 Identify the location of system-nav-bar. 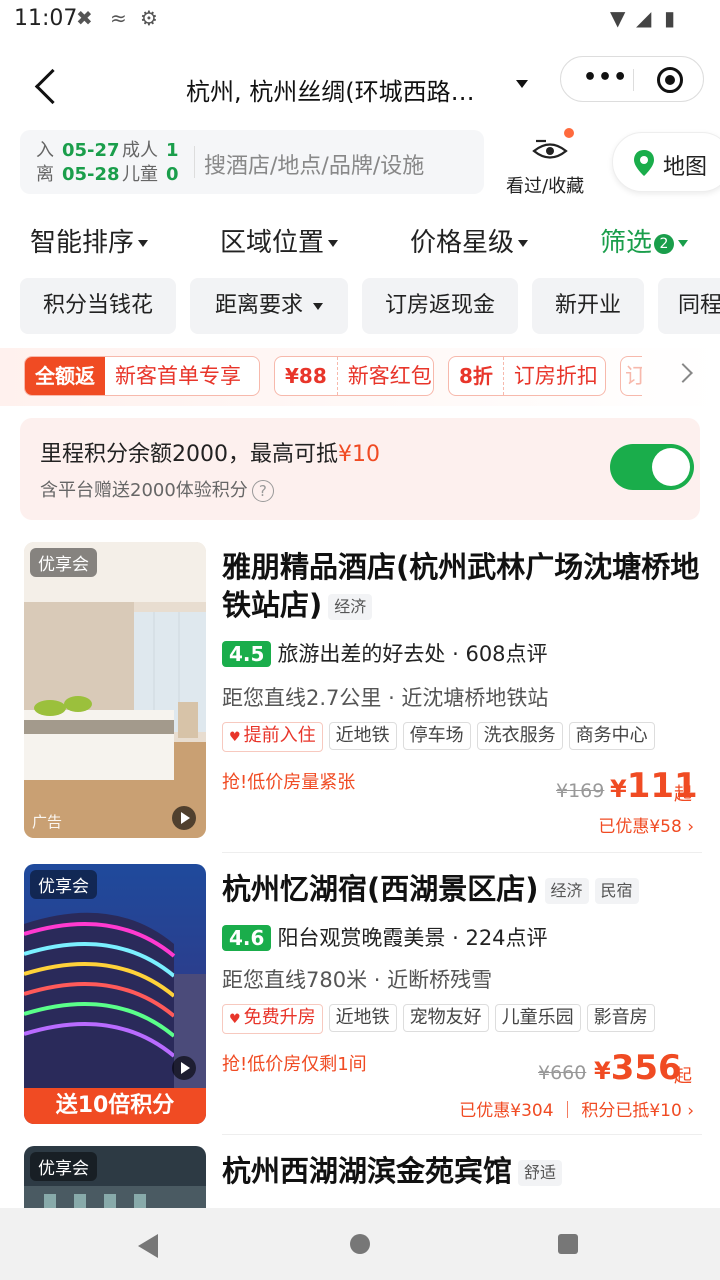
(360, 1244).